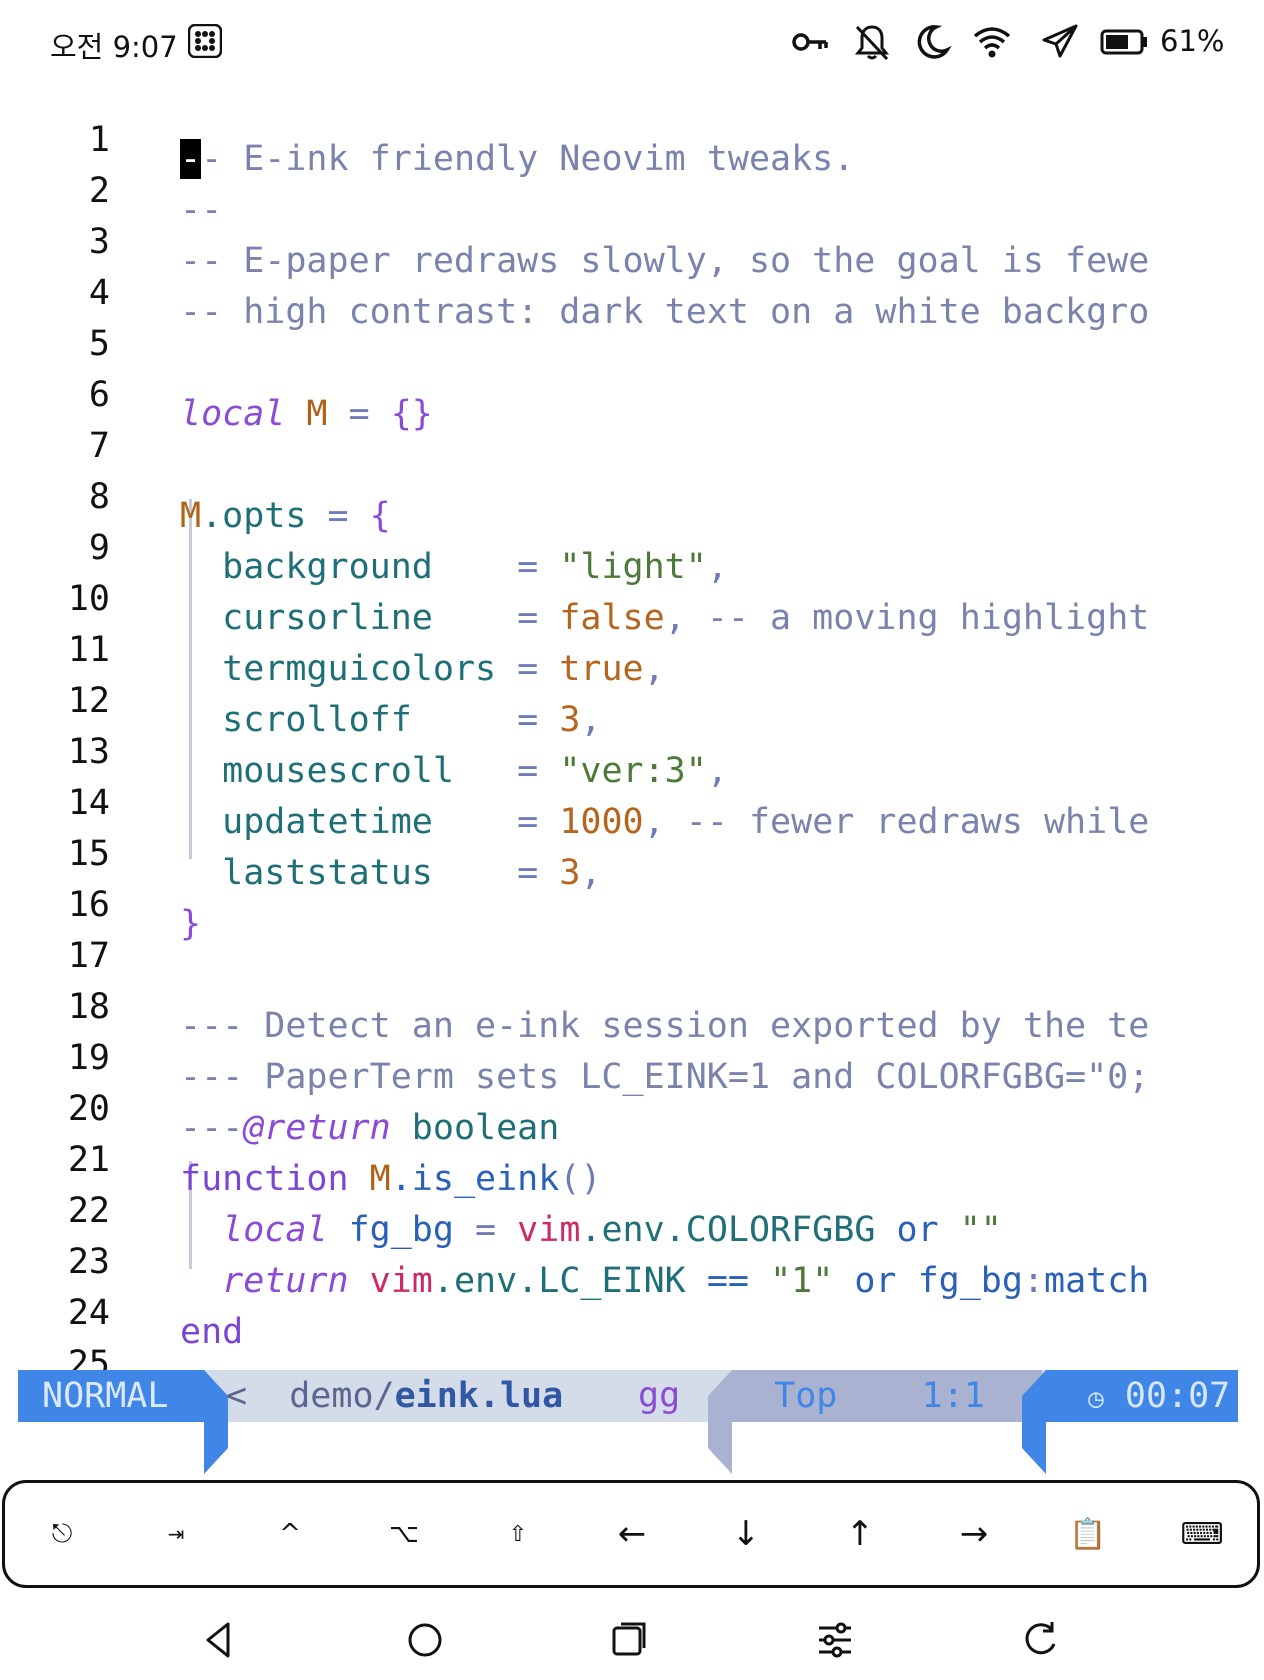 This screenshot has width=1264, height=1680. I want to click on code-line: 21 function M.is_eink(), so click(632, 1157).